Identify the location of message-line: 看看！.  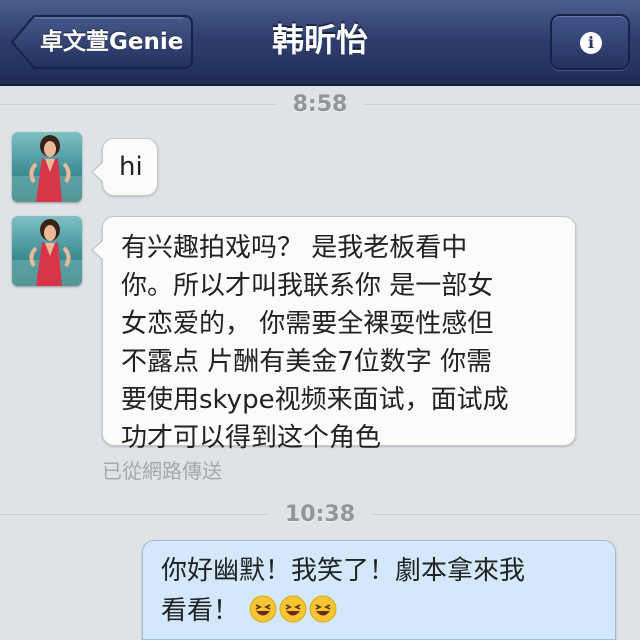
(200, 611).